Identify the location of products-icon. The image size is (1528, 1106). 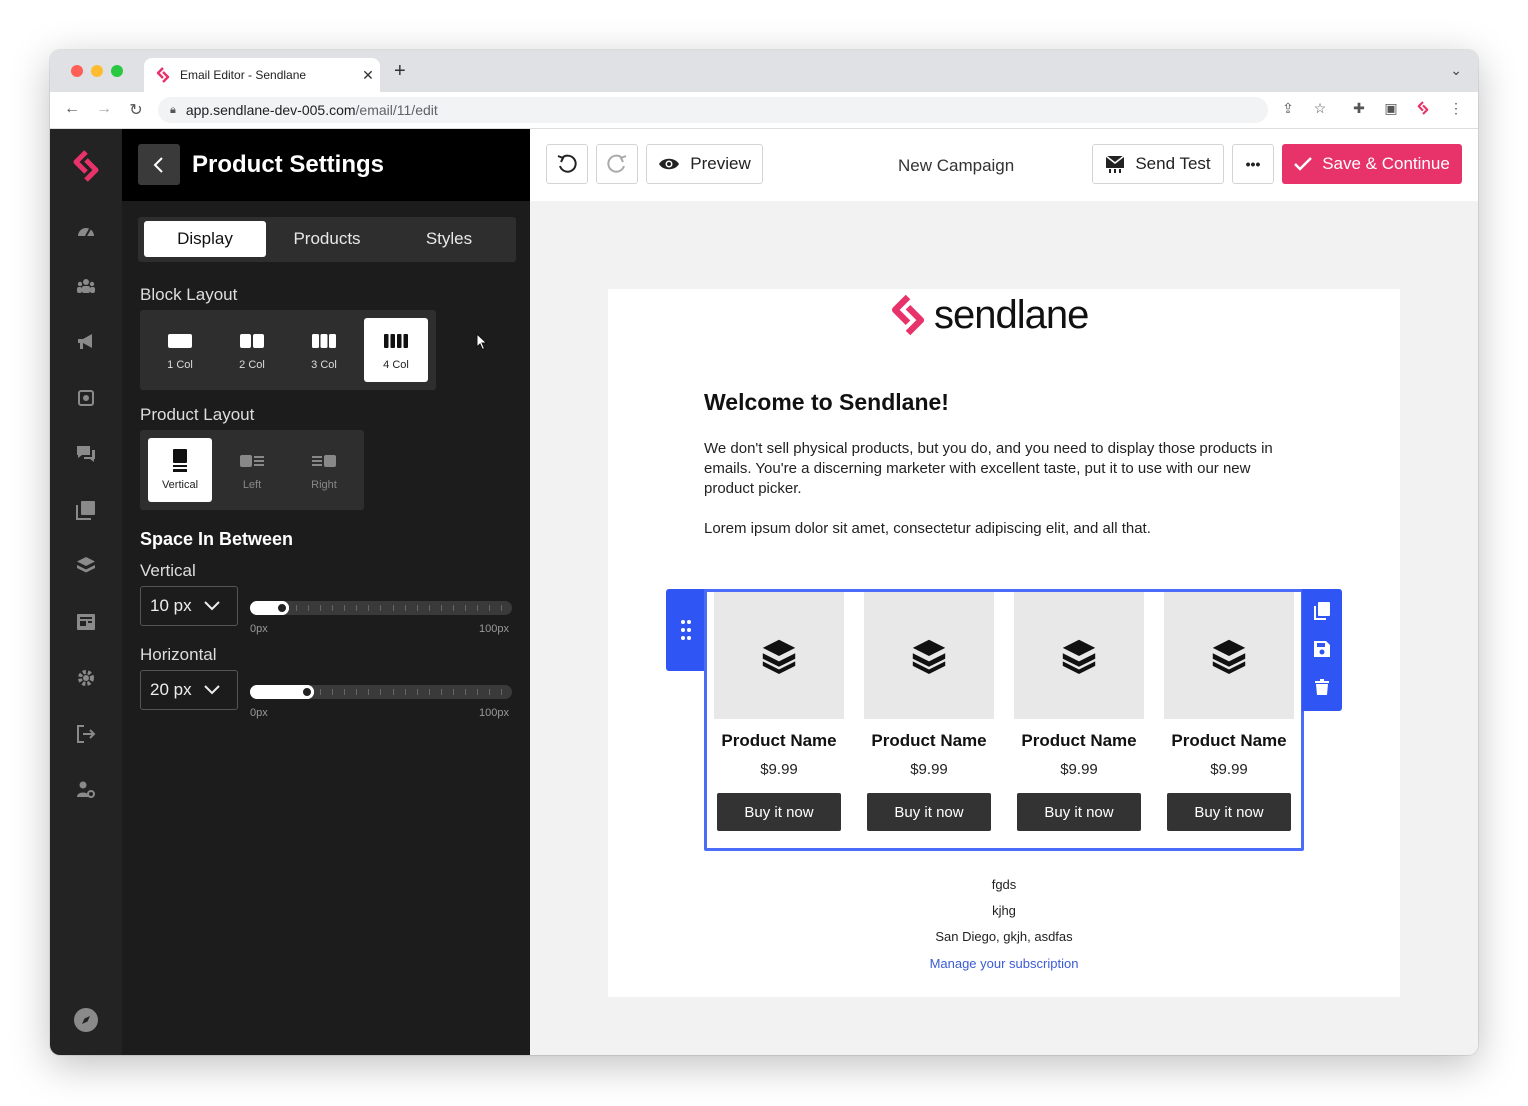
(86, 566).